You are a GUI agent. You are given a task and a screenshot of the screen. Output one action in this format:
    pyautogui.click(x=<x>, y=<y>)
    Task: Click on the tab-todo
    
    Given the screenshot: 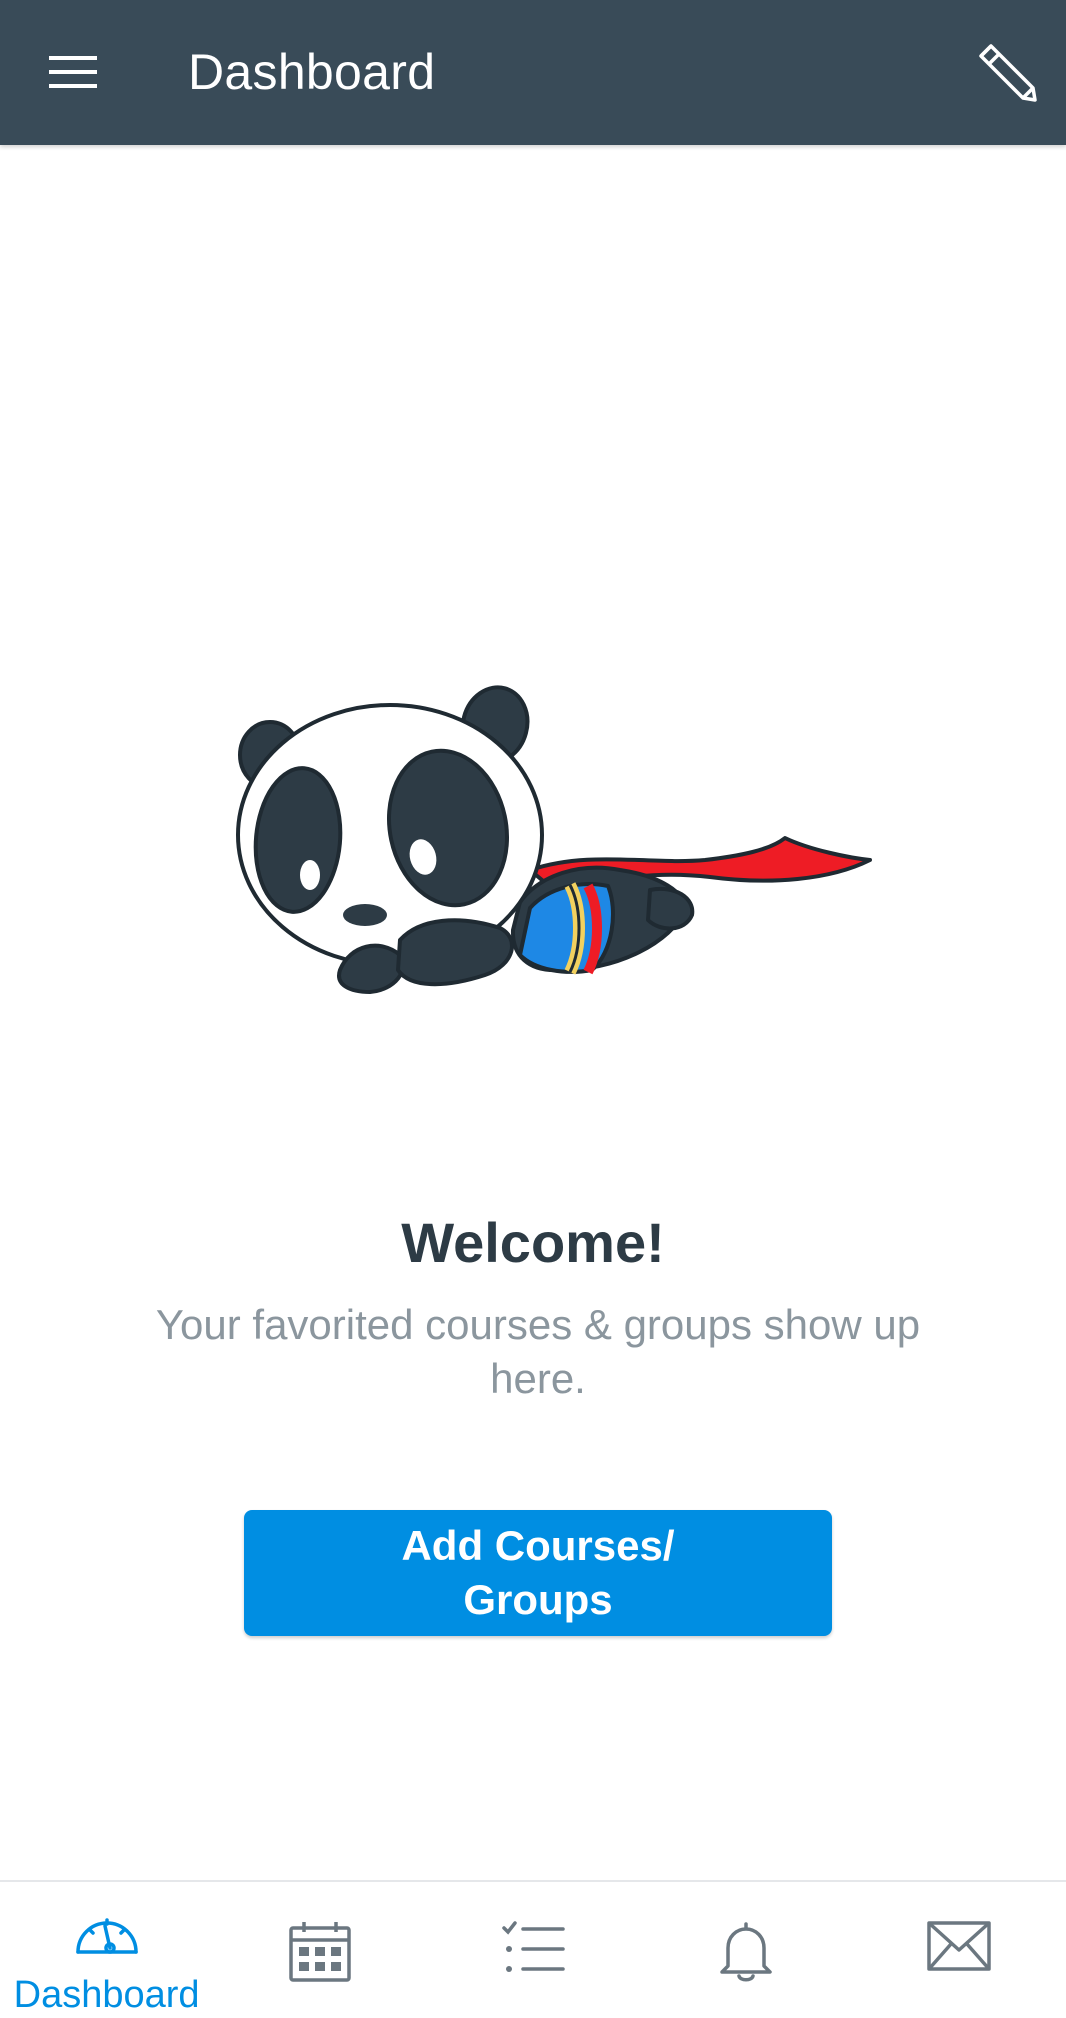 What is the action you would take?
    pyautogui.click(x=532, y=1950)
    